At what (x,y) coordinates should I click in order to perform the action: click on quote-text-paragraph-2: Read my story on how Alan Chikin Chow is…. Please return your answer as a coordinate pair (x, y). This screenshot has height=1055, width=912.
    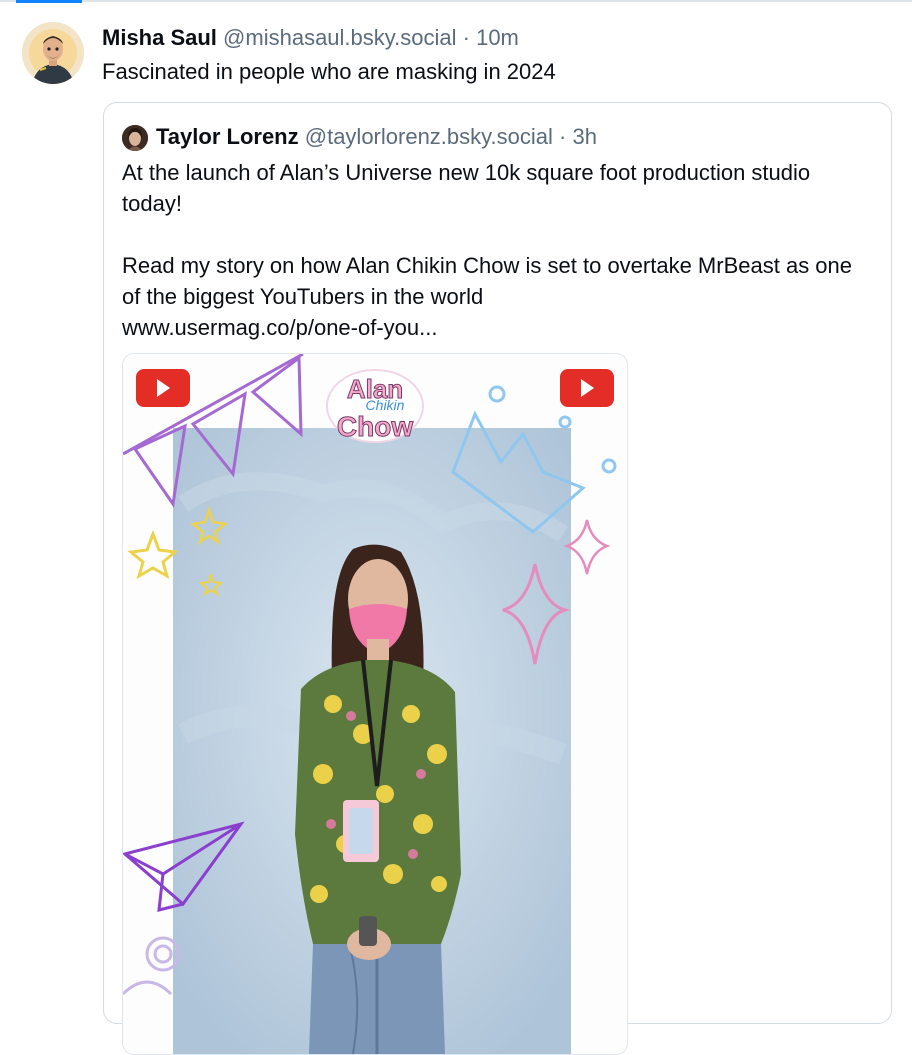
    Looking at the image, I should click on (487, 281).